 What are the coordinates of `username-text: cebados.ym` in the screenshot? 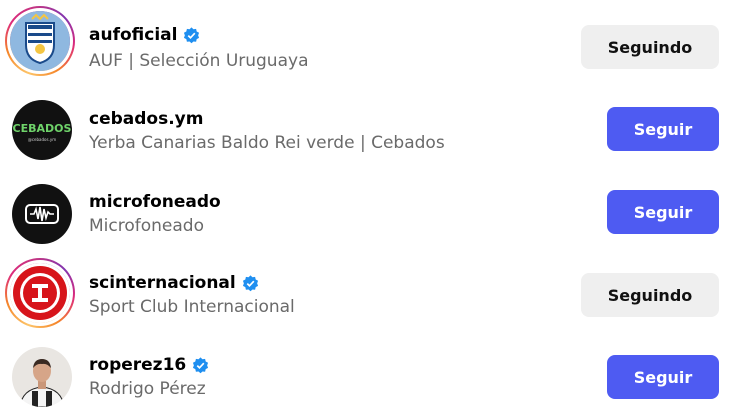 It's located at (146, 119).